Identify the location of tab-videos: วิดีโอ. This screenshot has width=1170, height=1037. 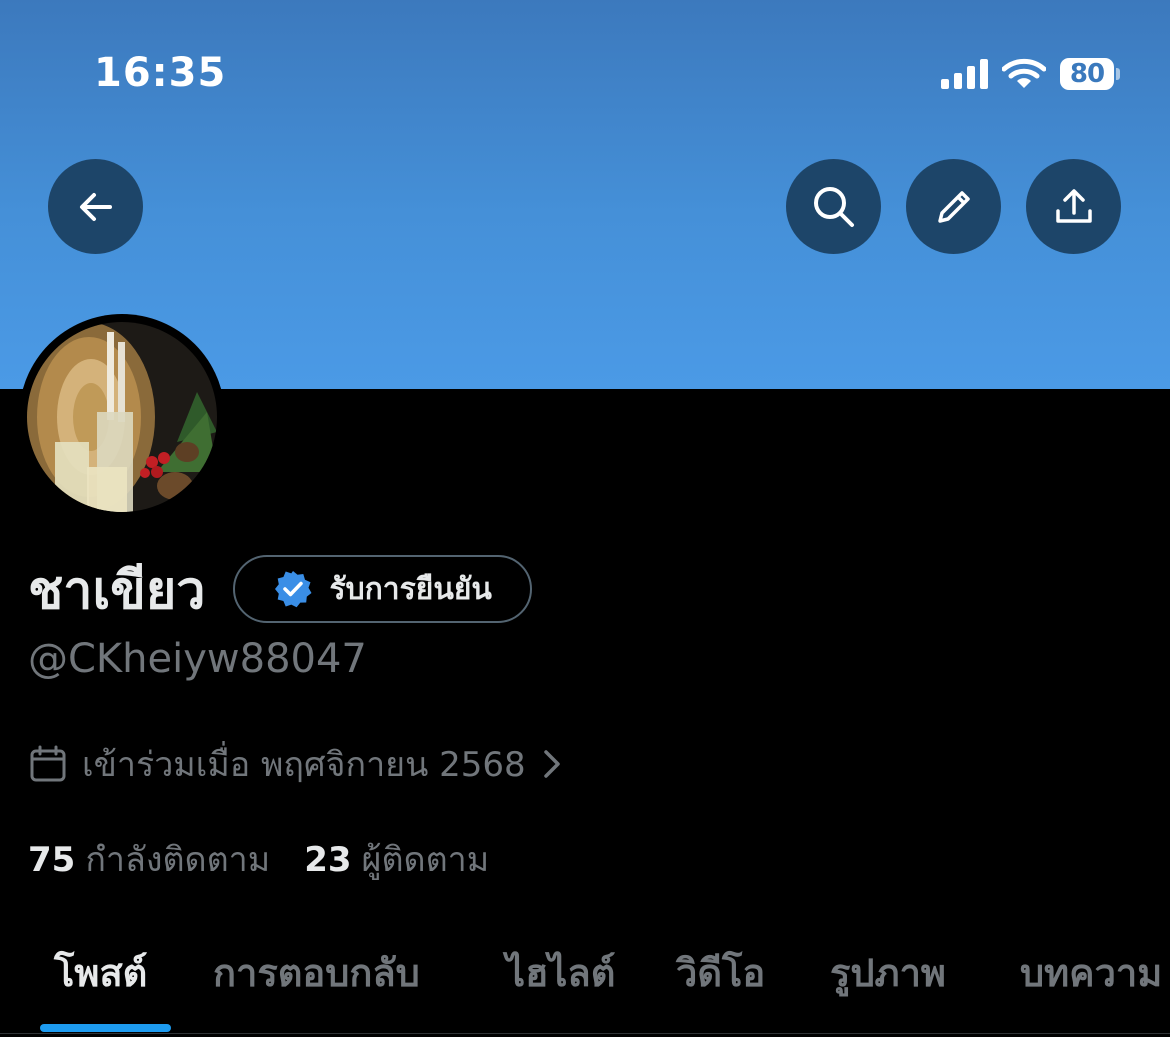
(720, 972).